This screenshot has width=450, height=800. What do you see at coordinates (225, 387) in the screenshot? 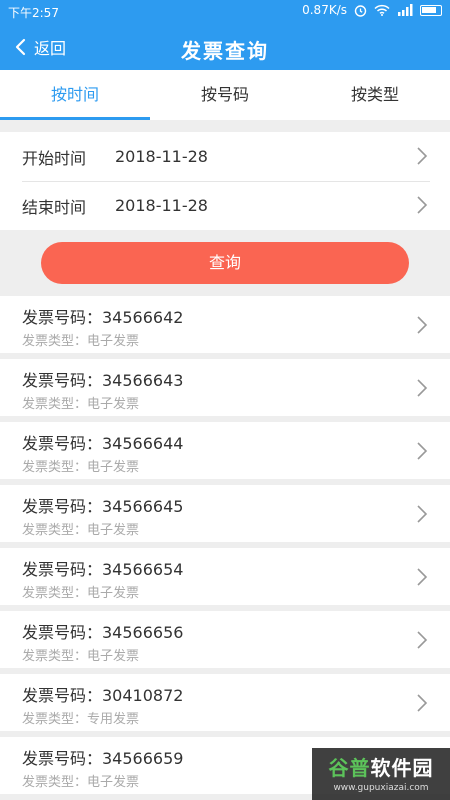
I see `list-item: 发票号码：34566643 发票类型：电子发票` at bounding box center [225, 387].